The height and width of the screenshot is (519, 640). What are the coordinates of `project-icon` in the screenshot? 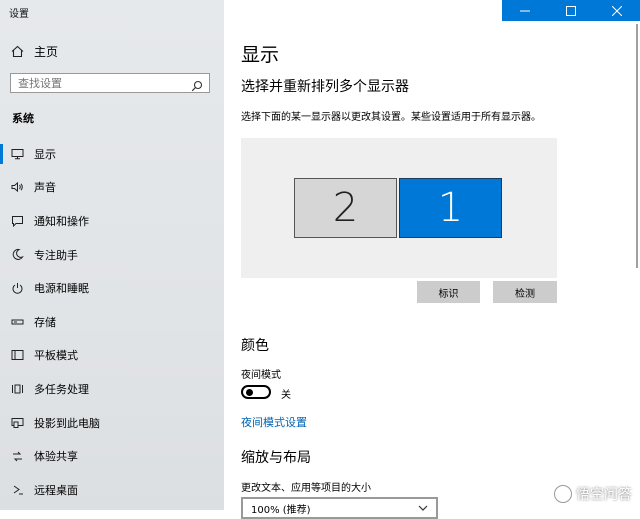 It's located at (17, 423).